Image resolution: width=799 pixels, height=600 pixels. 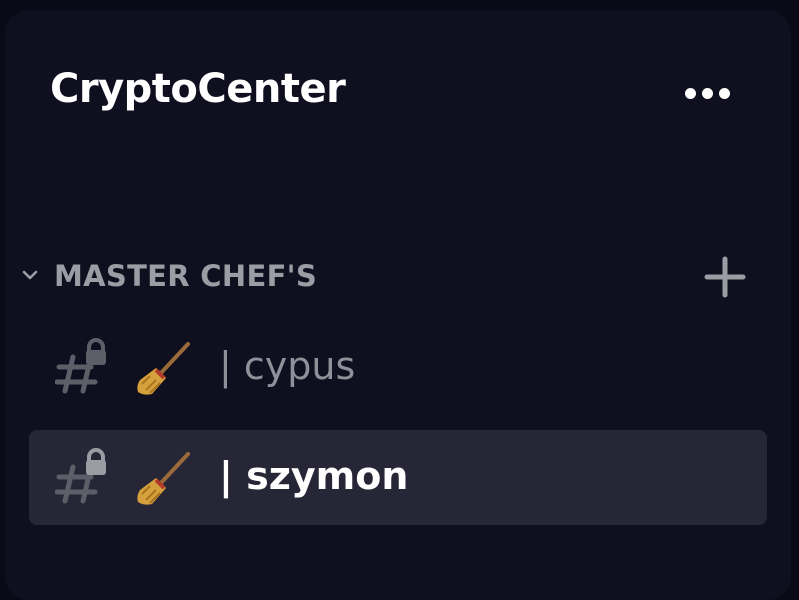 What do you see at coordinates (398, 367) in the screenshot?
I see `channel-item-cypus: | cypus` at bounding box center [398, 367].